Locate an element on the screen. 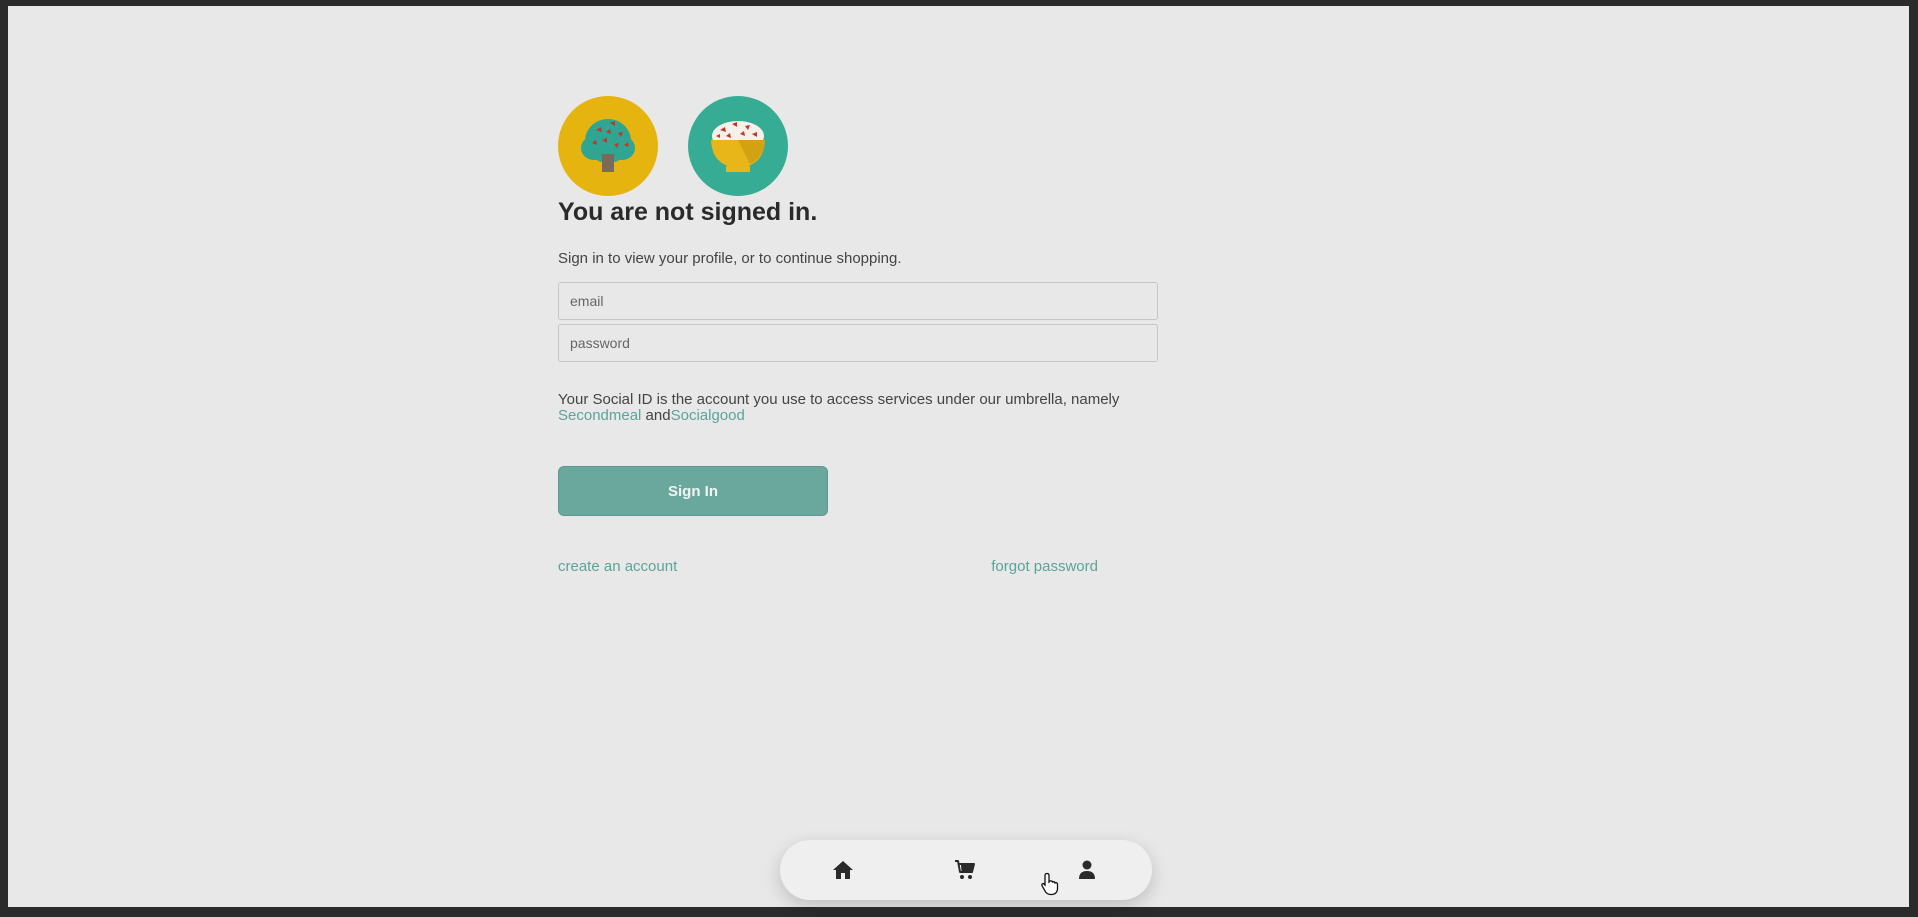 The height and width of the screenshot is (917, 1918). password-field is located at coordinates (858, 343).